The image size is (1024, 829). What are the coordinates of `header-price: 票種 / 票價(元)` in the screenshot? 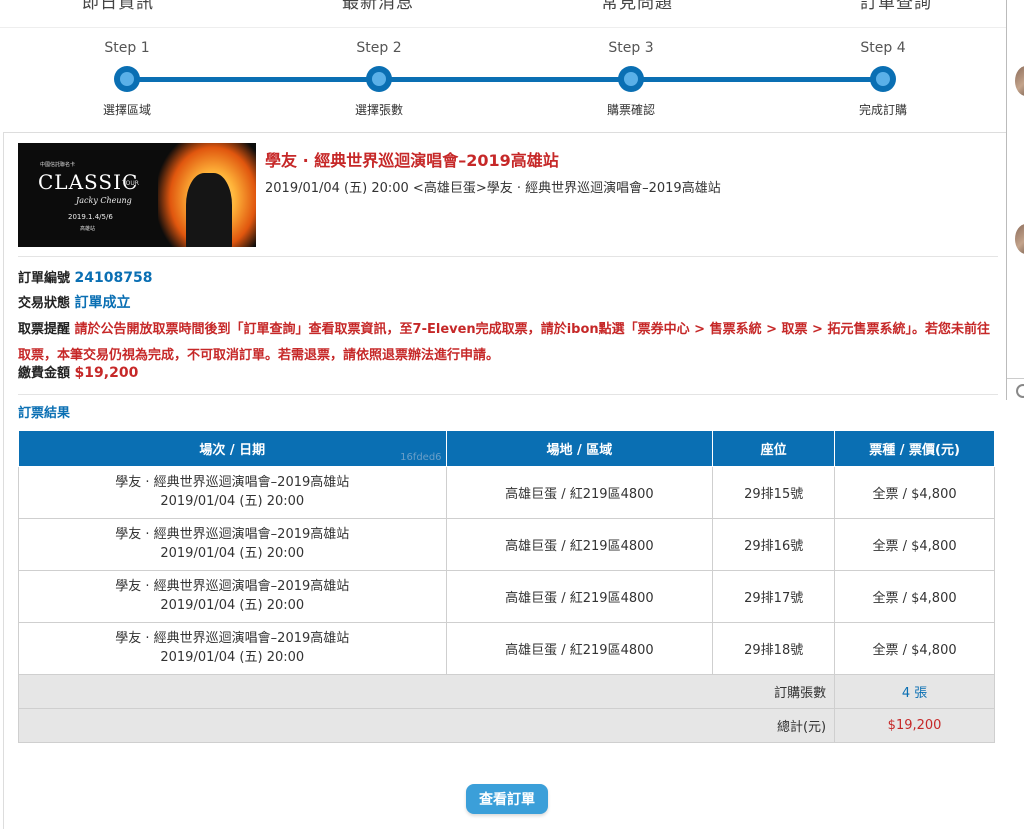 It's located at (914, 449).